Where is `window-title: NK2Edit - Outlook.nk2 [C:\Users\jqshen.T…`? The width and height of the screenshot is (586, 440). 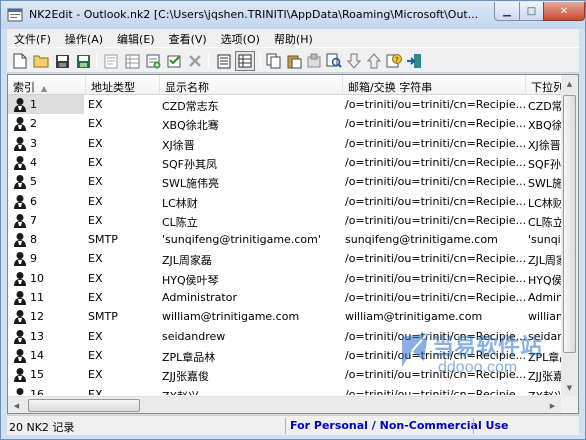
window-title: NK2Edit - Outlook.nk2 [C:\Users\jqshen.T… is located at coordinates (254, 14).